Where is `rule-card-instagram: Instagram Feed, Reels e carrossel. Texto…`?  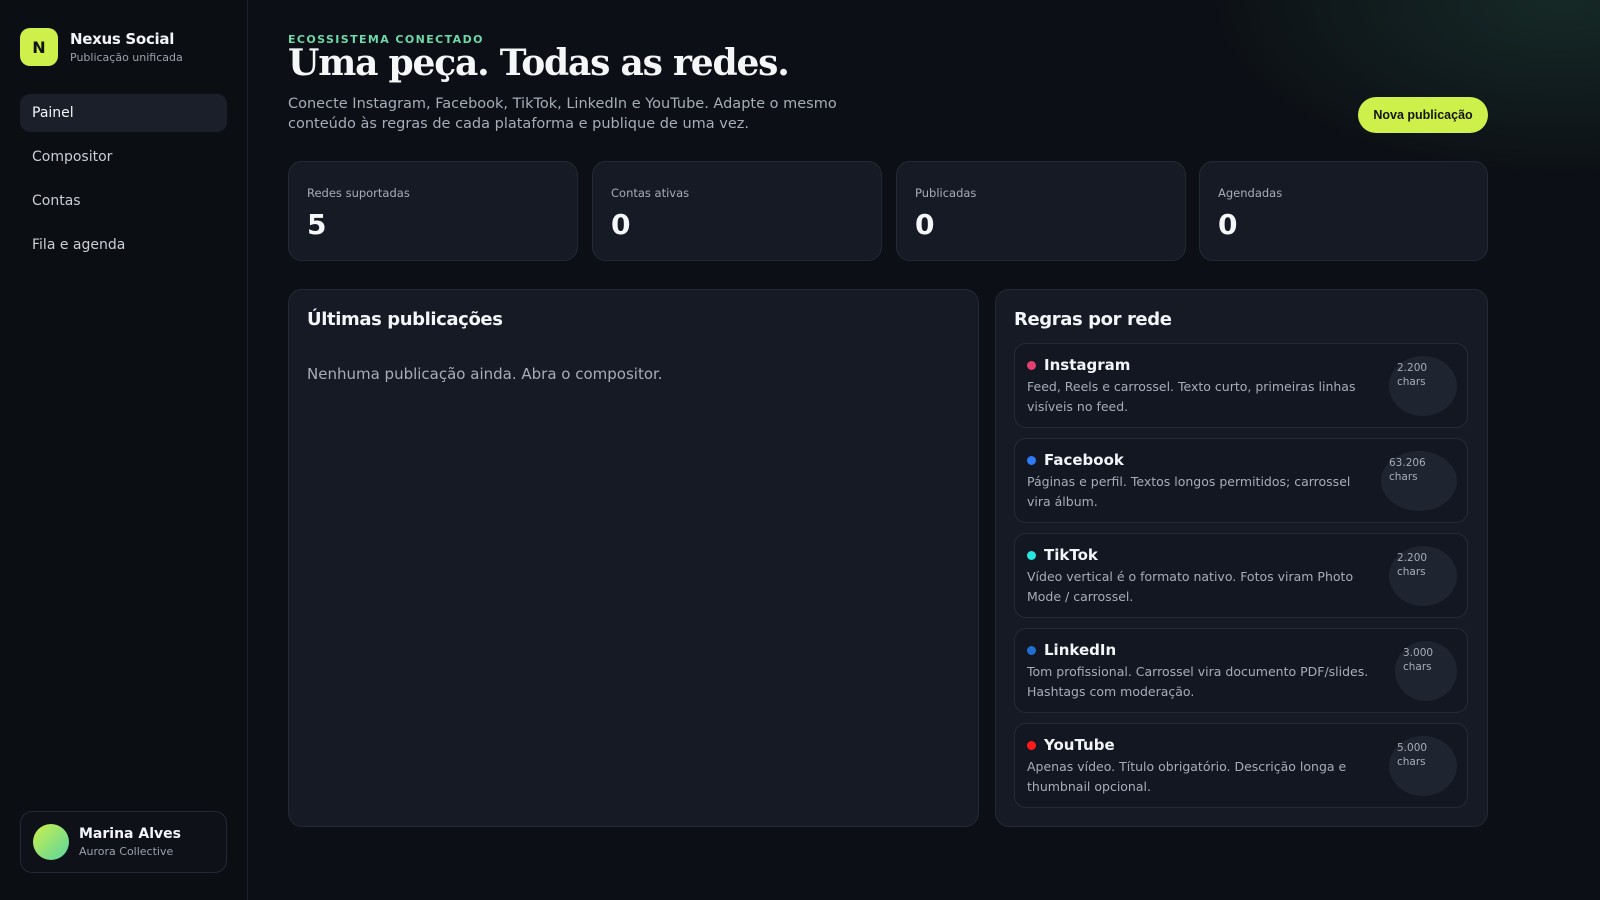 rule-card-instagram: Instagram Feed, Reels e carrossel. Texto… is located at coordinates (1241, 385).